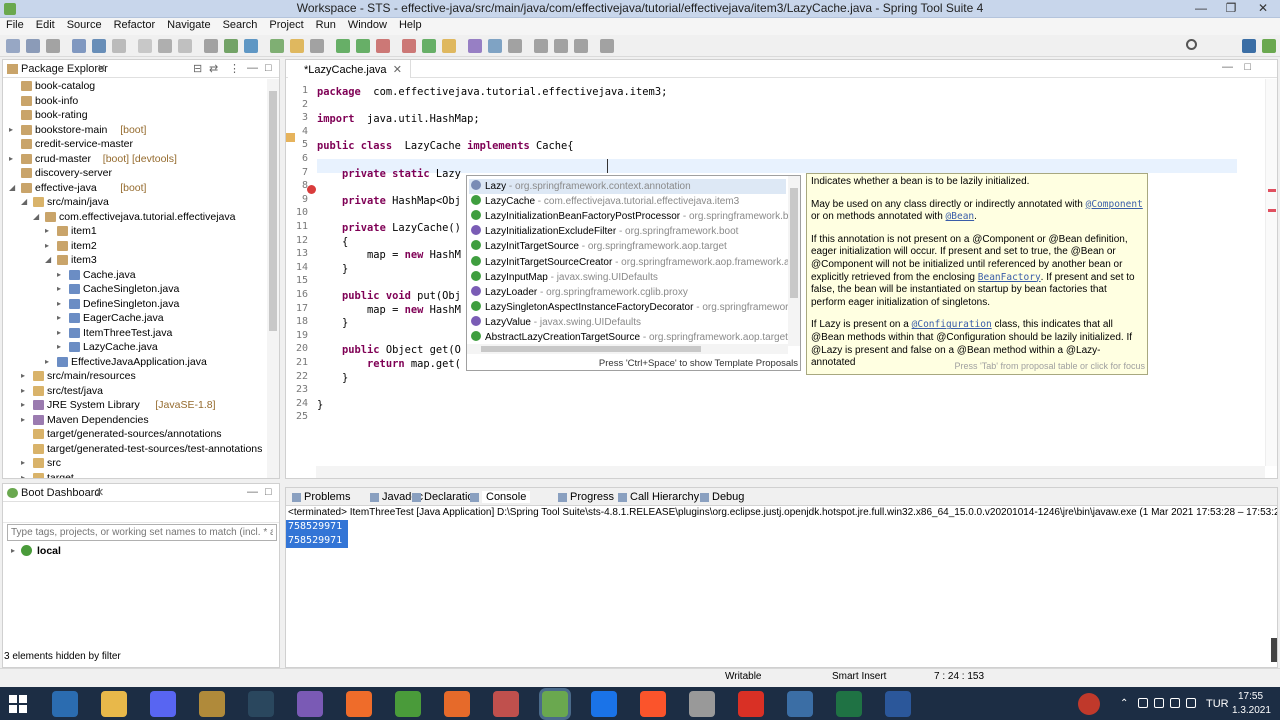 This screenshot has width=1280, height=720. Describe the element at coordinates (409, 46) in the screenshot. I see `stop-app-icon` at that location.